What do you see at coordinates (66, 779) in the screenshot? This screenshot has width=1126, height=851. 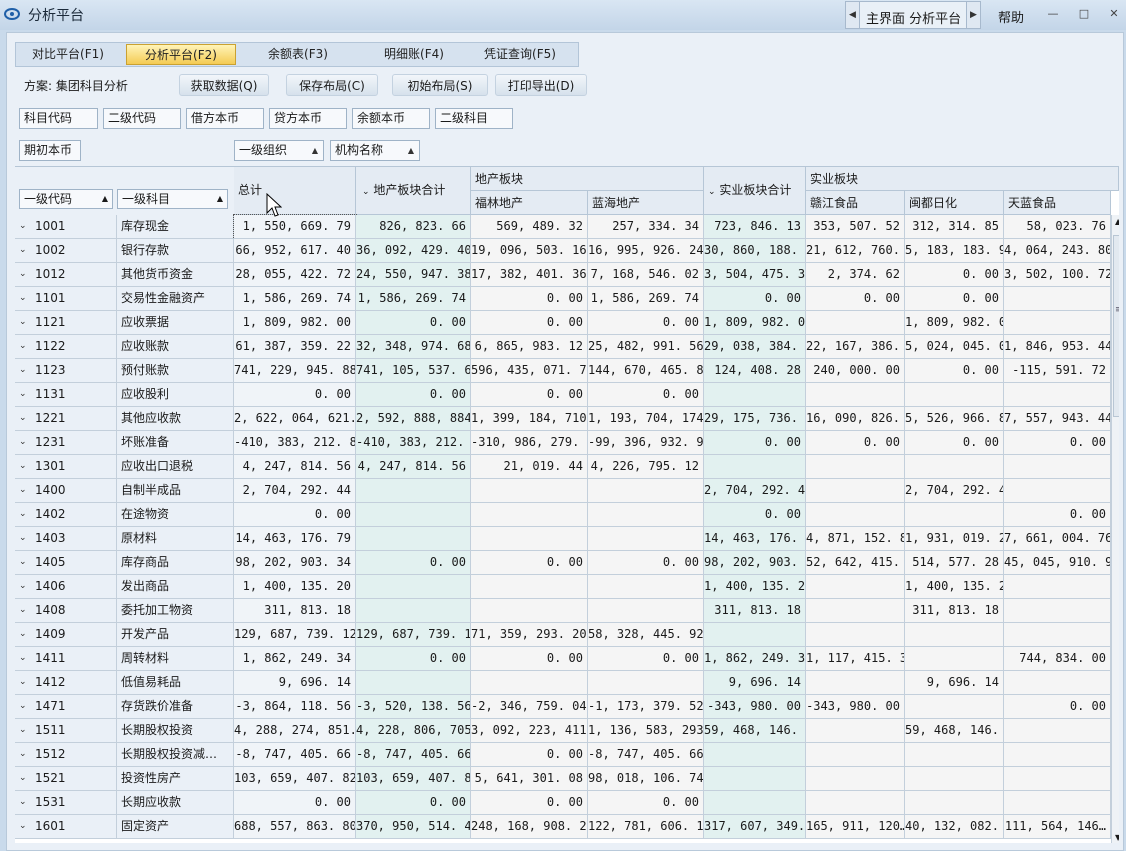 I see `row-code-cell: ⌄ 1521` at bounding box center [66, 779].